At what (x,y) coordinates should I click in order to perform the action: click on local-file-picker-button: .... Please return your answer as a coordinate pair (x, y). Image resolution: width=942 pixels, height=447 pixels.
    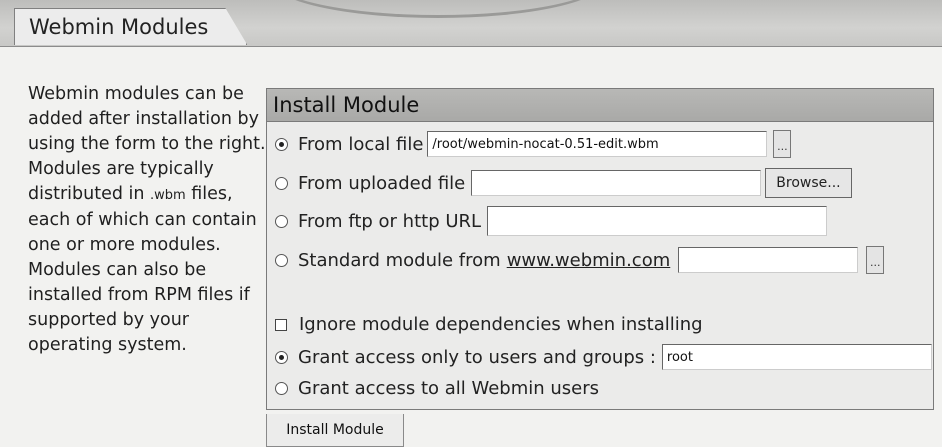
    Looking at the image, I should click on (782, 144).